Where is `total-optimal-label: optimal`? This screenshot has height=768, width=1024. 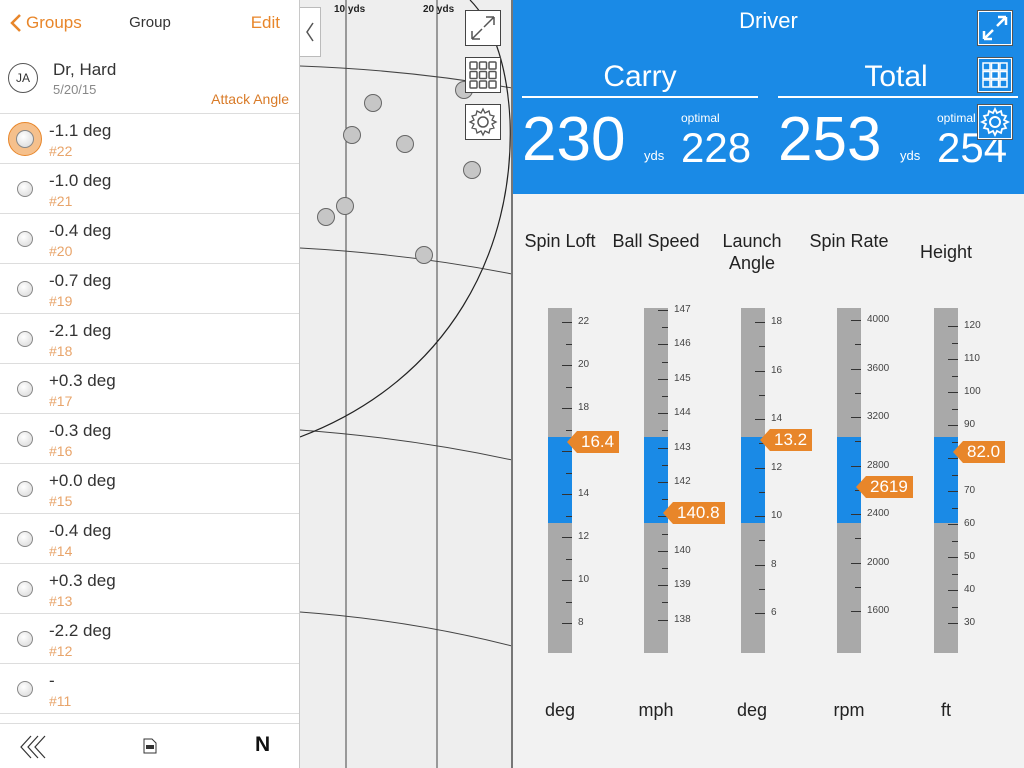 total-optimal-label: optimal is located at coordinates (956, 118).